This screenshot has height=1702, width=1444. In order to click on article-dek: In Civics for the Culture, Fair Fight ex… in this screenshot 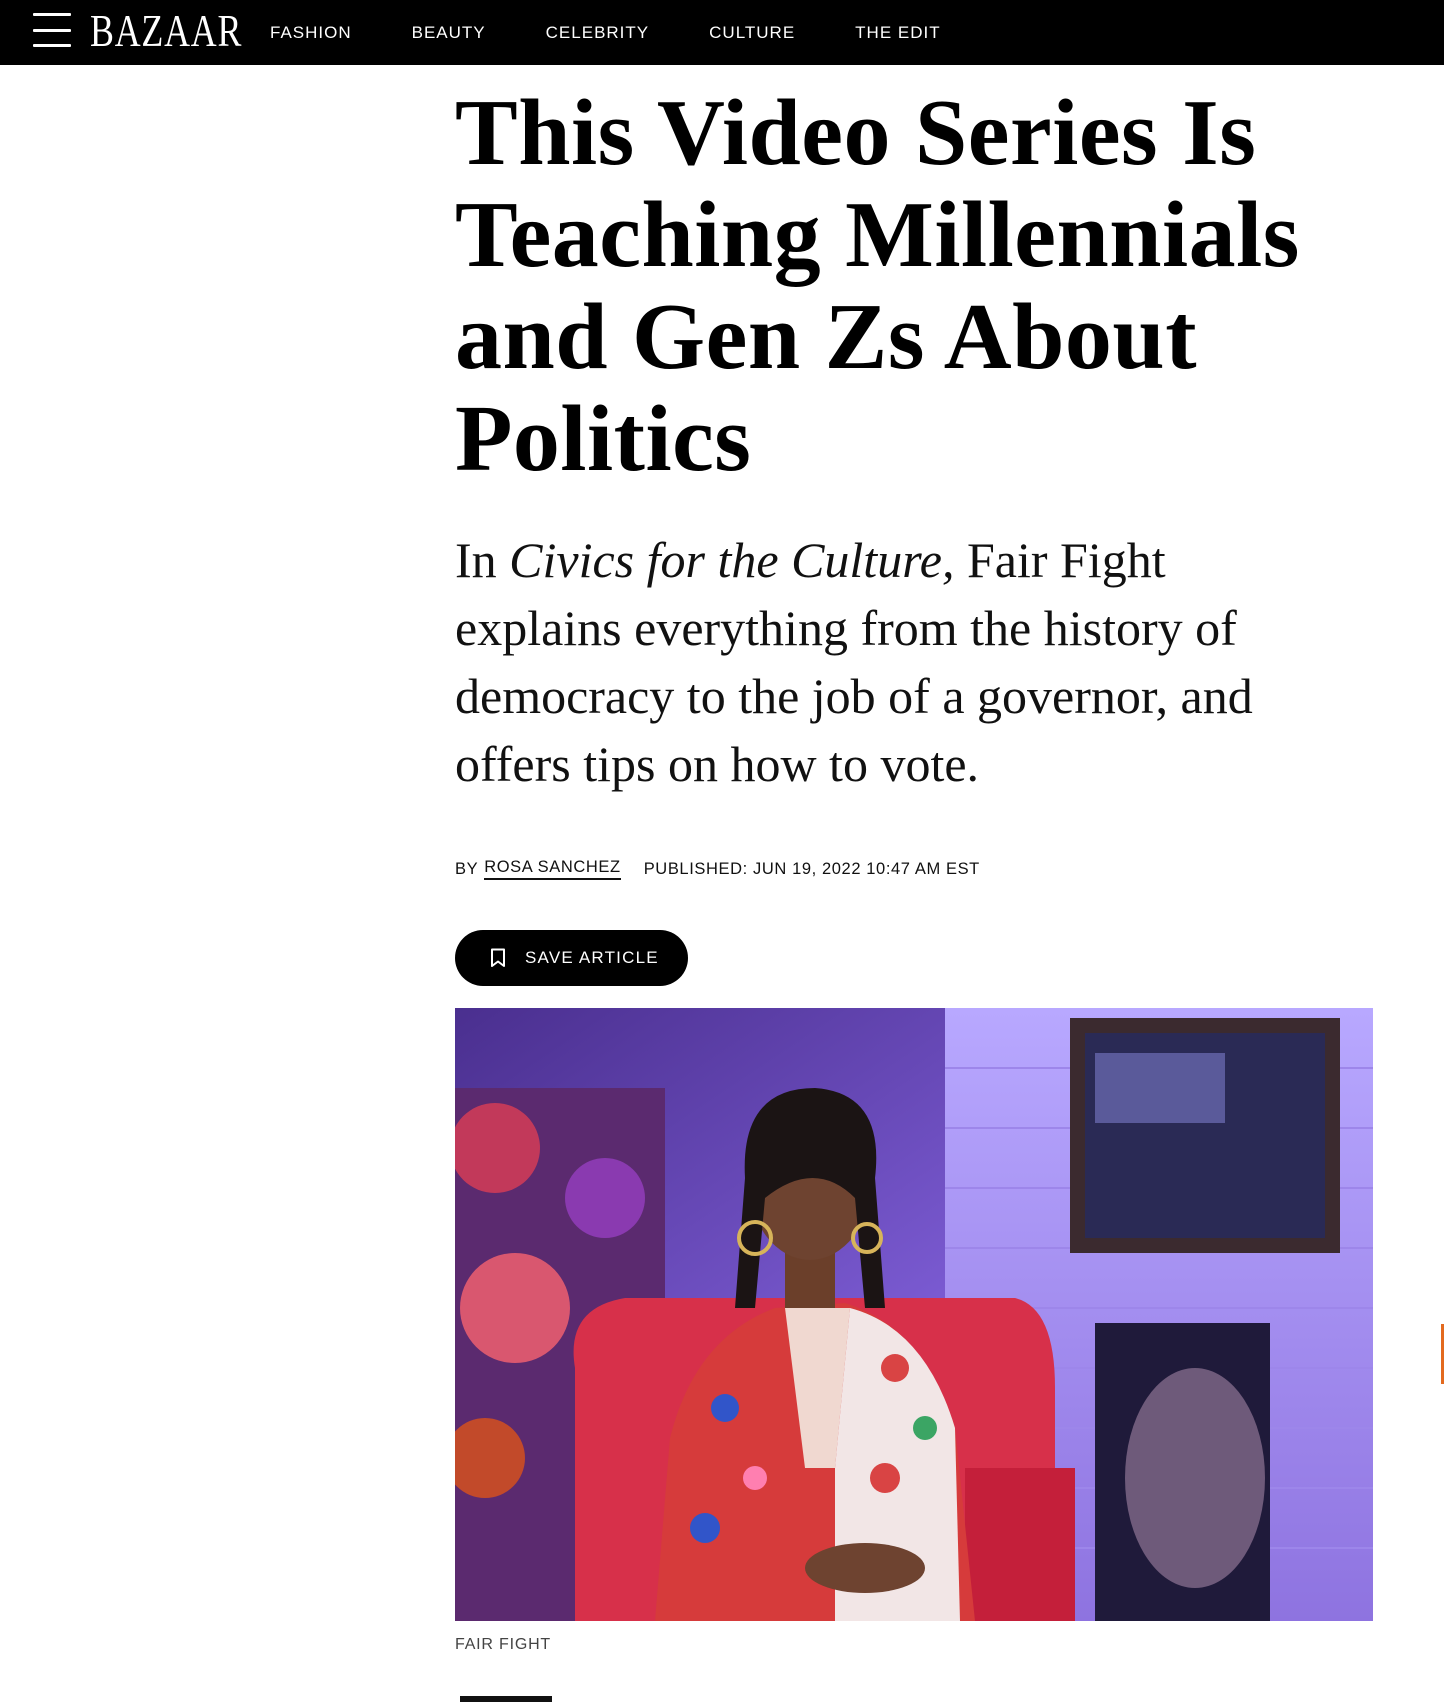, I will do `click(895, 662)`.